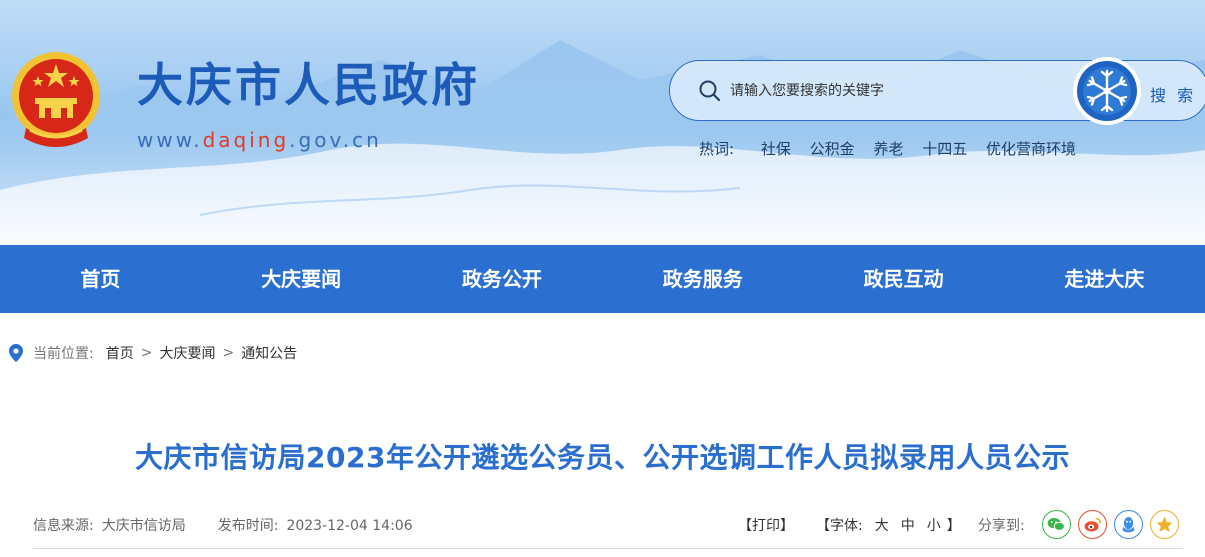 Image resolution: width=1205 pixels, height=557 pixels. What do you see at coordinates (1107, 91) in the screenshot?
I see `snowflake-badge-icon` at bounding box center [1107, 91].